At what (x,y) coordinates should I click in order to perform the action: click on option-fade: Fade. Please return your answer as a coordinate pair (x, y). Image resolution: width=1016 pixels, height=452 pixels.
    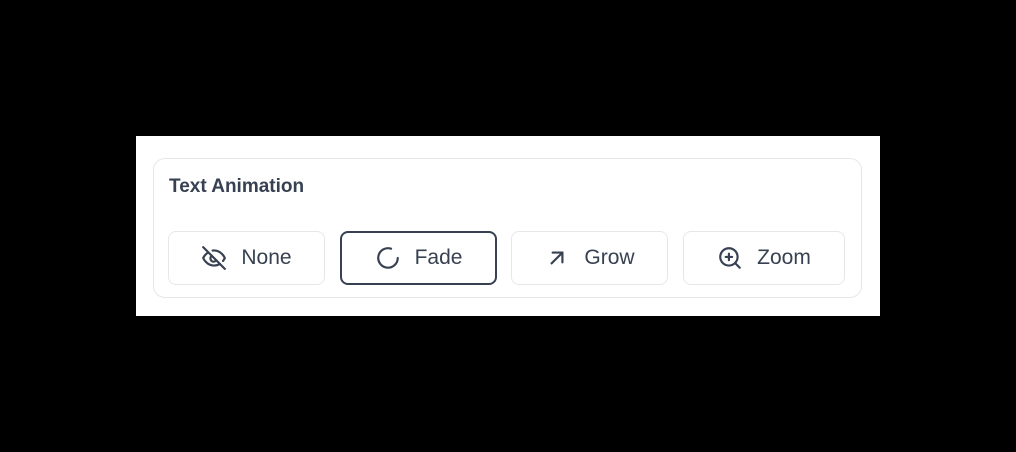
    Looking at the image, I should click on (418, 258).